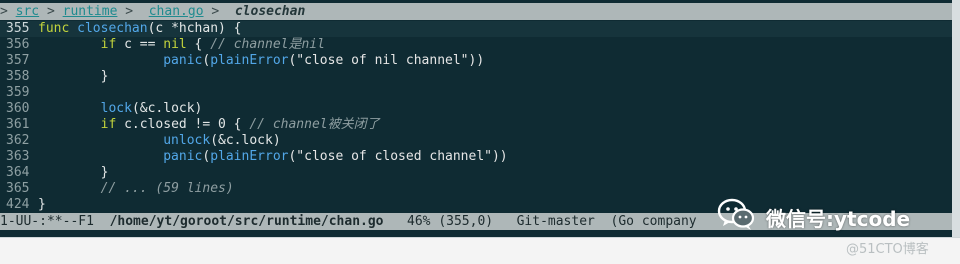  What do you see at coordinates (194, 28) in the screenshot?
I see `code-text: (c *hchan) {` at bounding box center [194, 28].